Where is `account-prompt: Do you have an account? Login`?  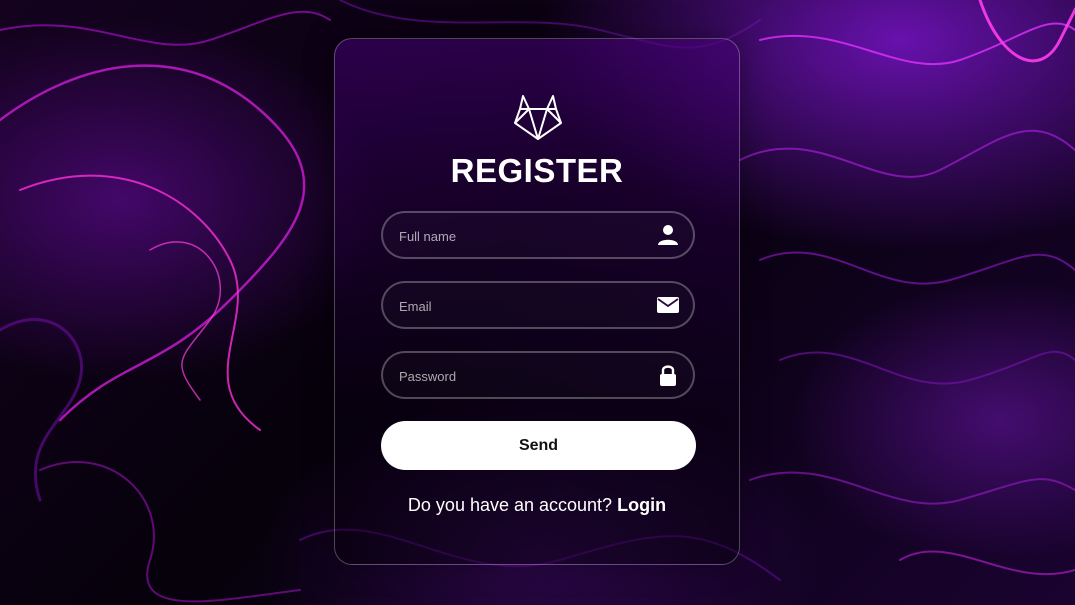
account-prompt: Do you have an account? Login is located at coordinates (537, 505).